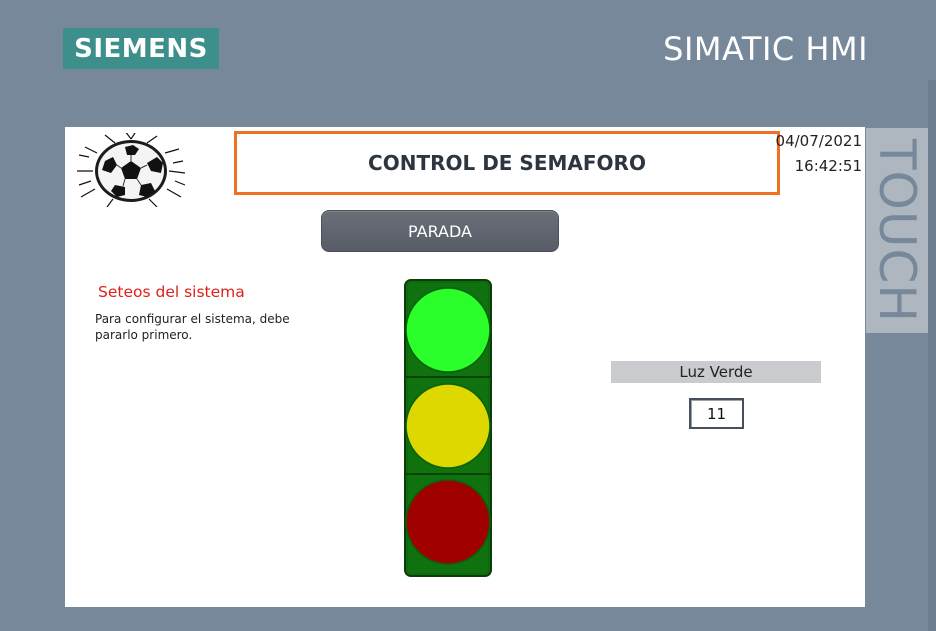  I want to click on soccer-ball-icon, so click(131, 170).